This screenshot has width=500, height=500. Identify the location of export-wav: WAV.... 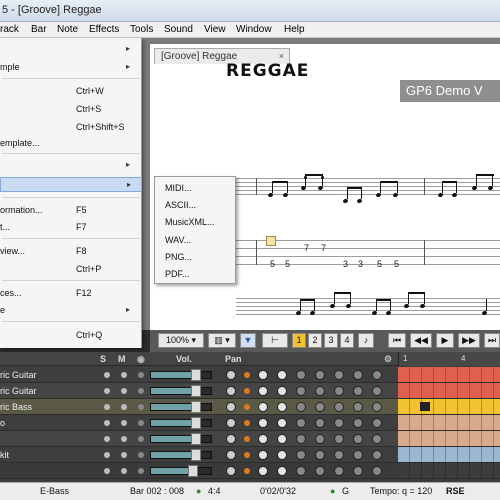
(178, 240).